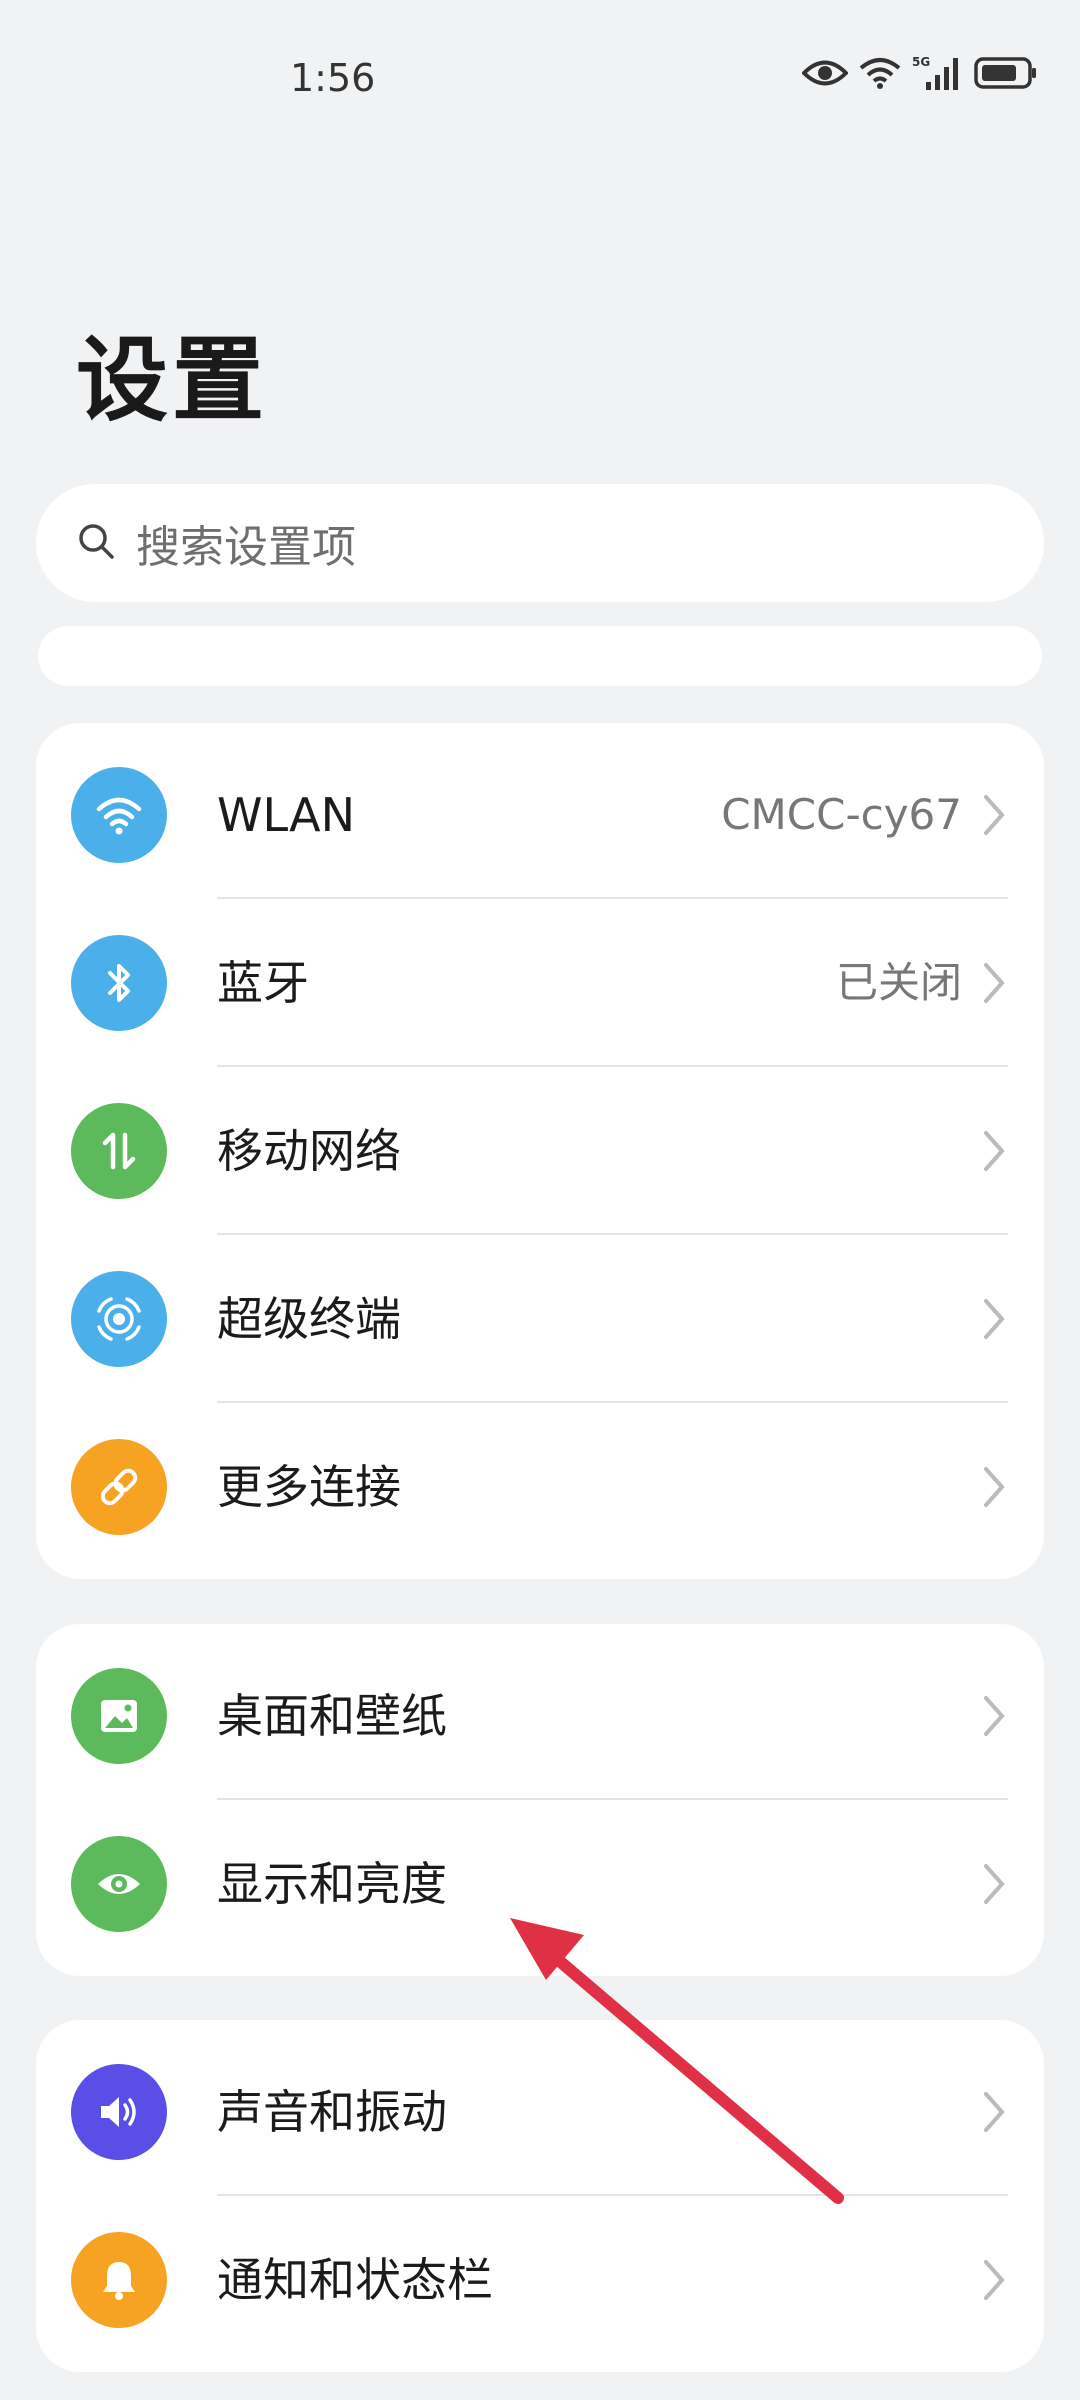  I want to click on settings-item-label: 超级终端, so click(309, 1319).